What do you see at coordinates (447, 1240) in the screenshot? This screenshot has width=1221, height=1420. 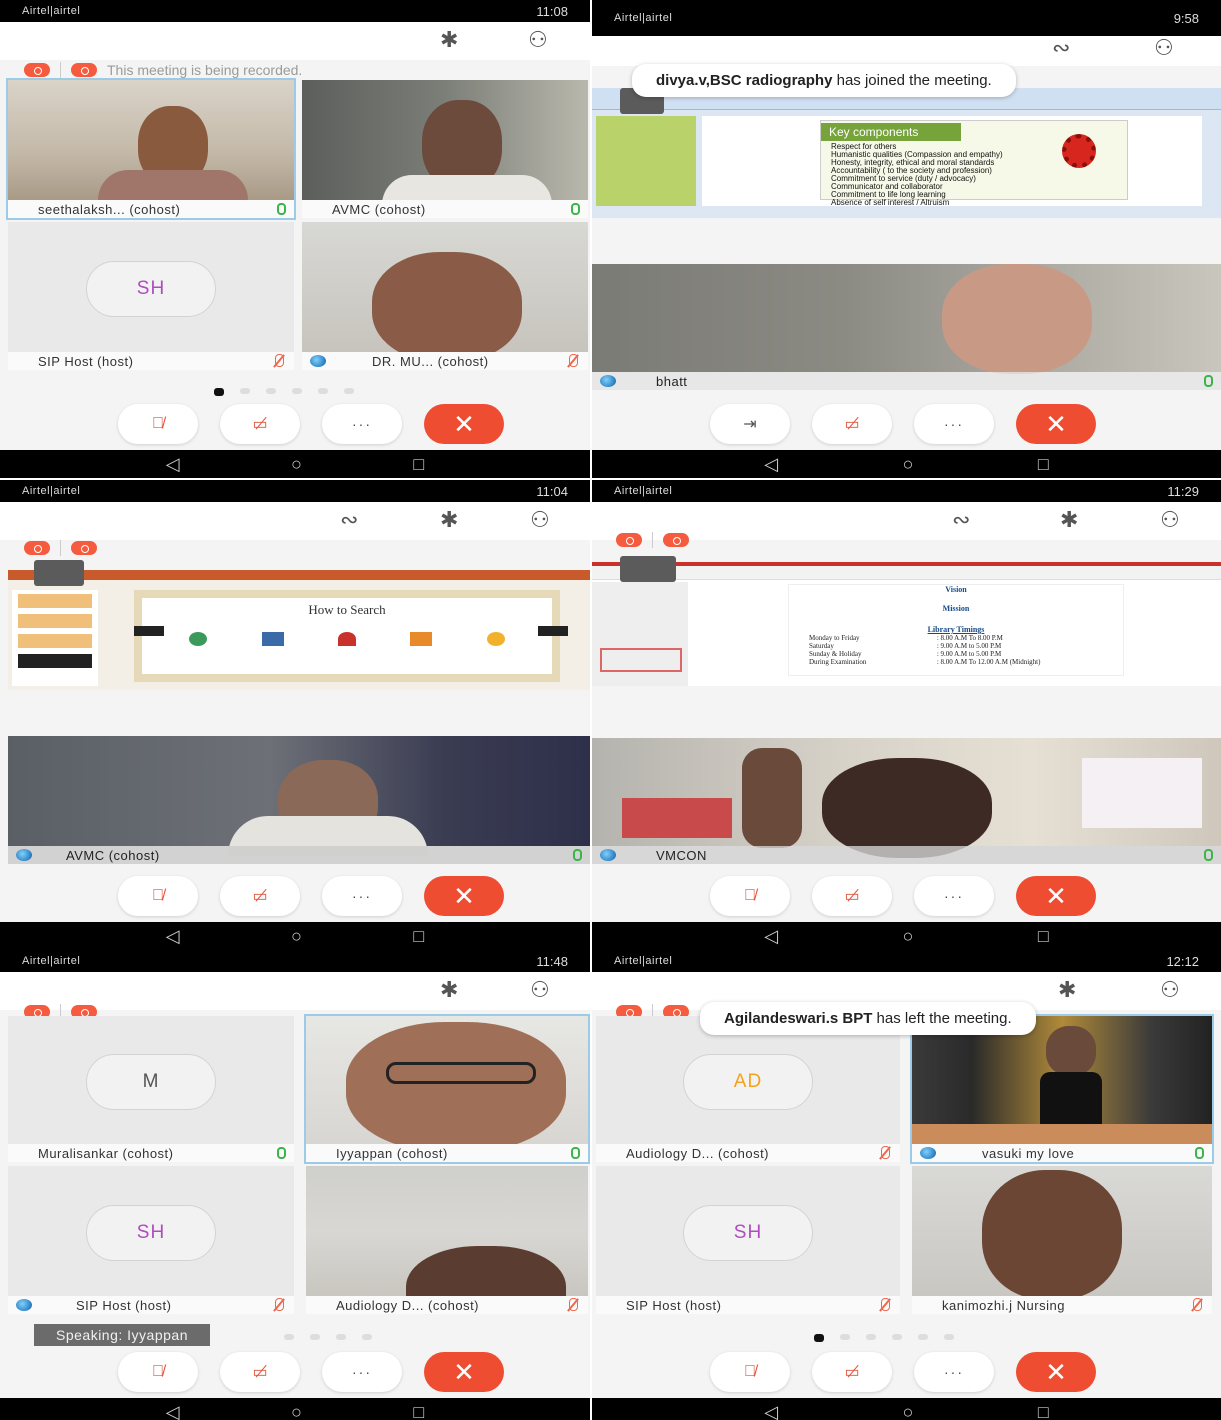 I see `video-tile: Audiology D... (cohost)` at bounding box center [447, 1240].